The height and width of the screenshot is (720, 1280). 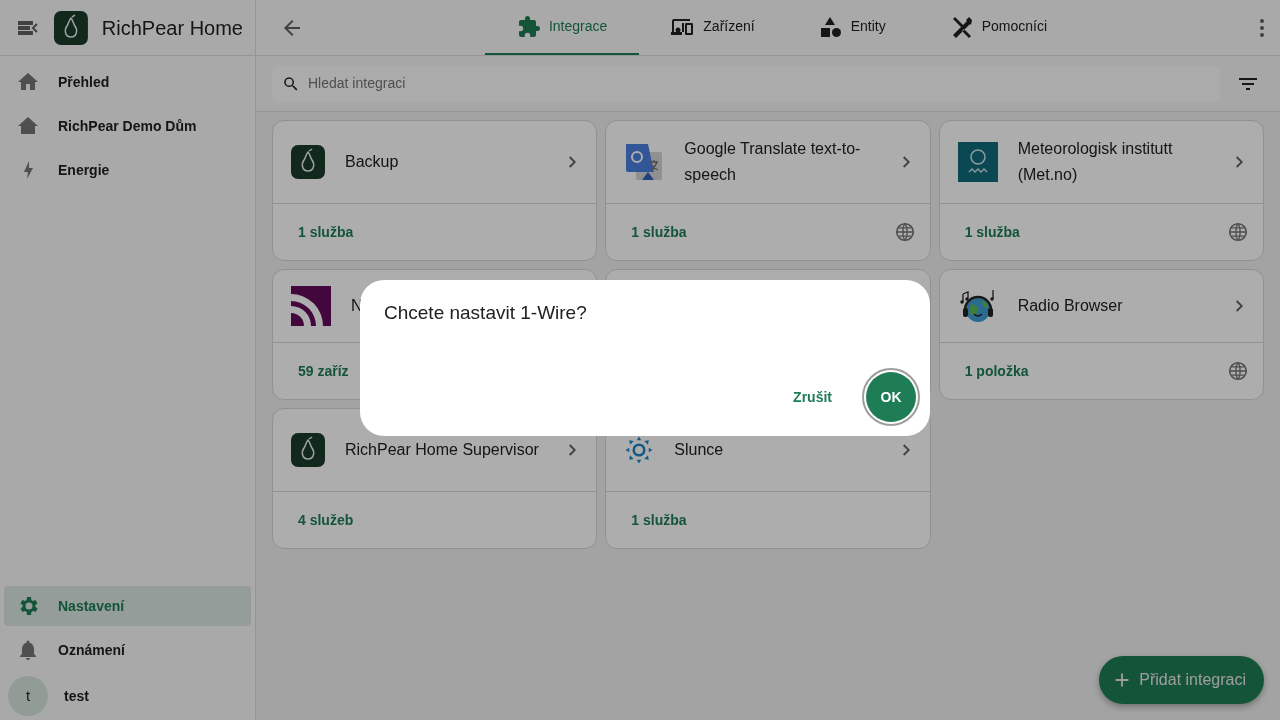 What do you see at coordinates (172, 28) in the screenshot?
I see `app-title: RichPear Home` at bounding box center [172, 28].